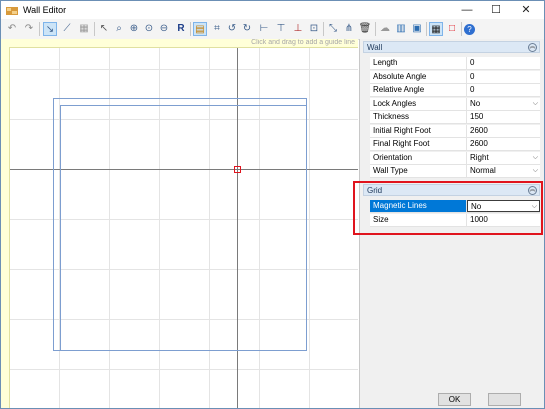  Describe the element at coordinates (503, 117) in the screenshot. I see `property-value-field: 150` at that location.